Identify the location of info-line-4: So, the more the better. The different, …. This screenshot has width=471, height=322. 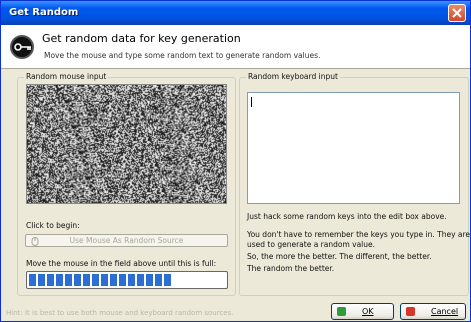
(339, 256).